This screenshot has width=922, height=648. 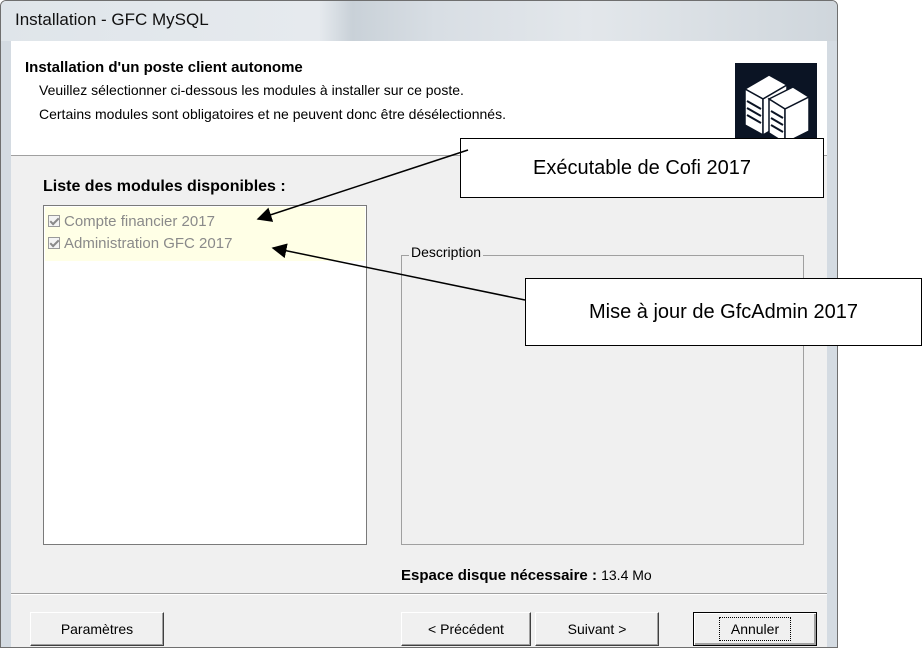 What do you see at coordinates (362, 185) in the screenshot?
I see `arrow-to-compte-financier` at bounding box center [362, 185].